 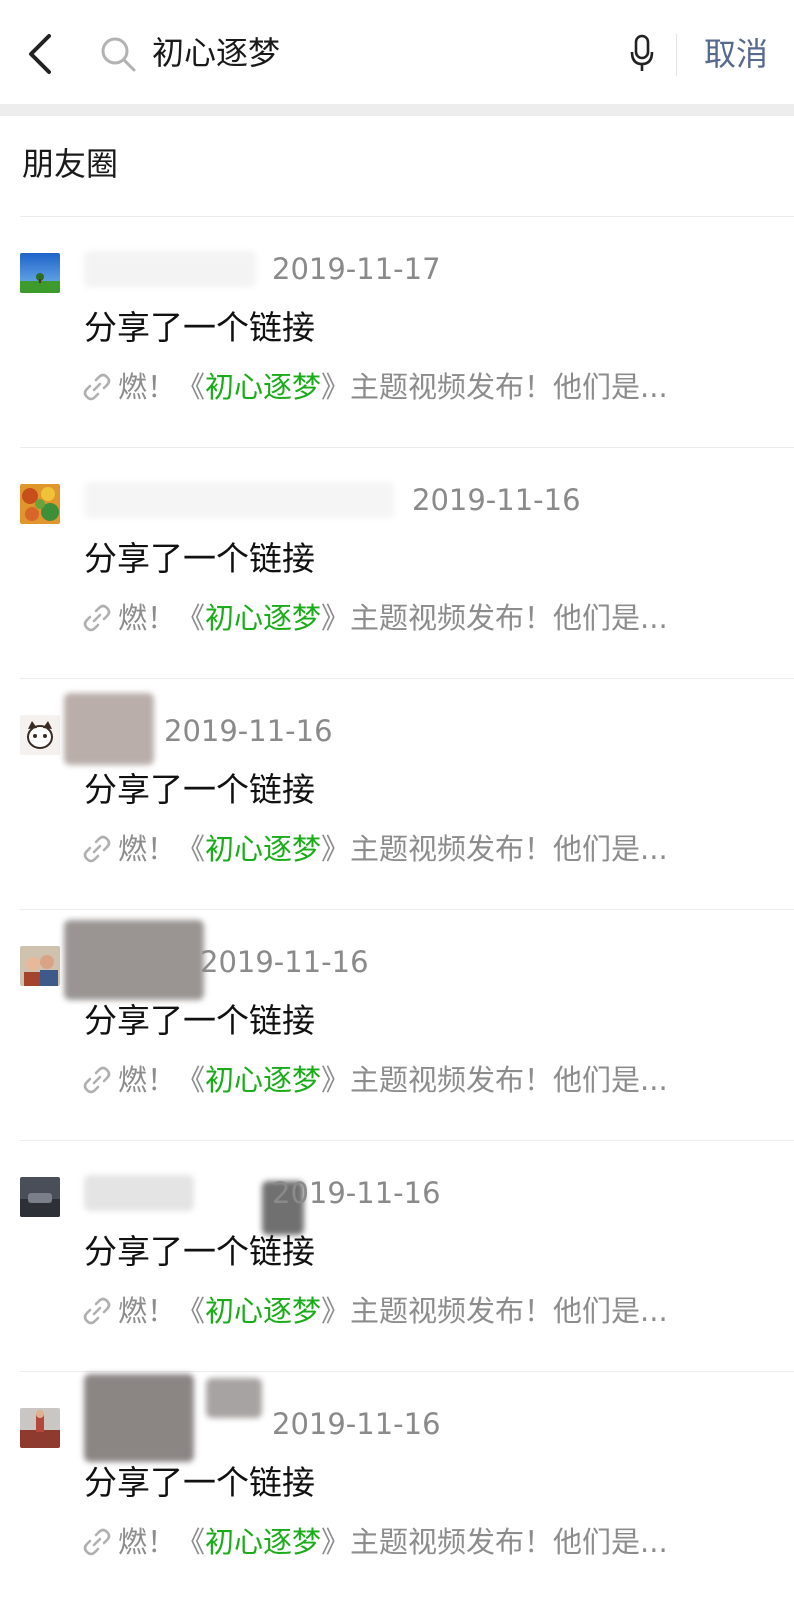 I want to click on microphone-icon, so click(x=642, y=52).